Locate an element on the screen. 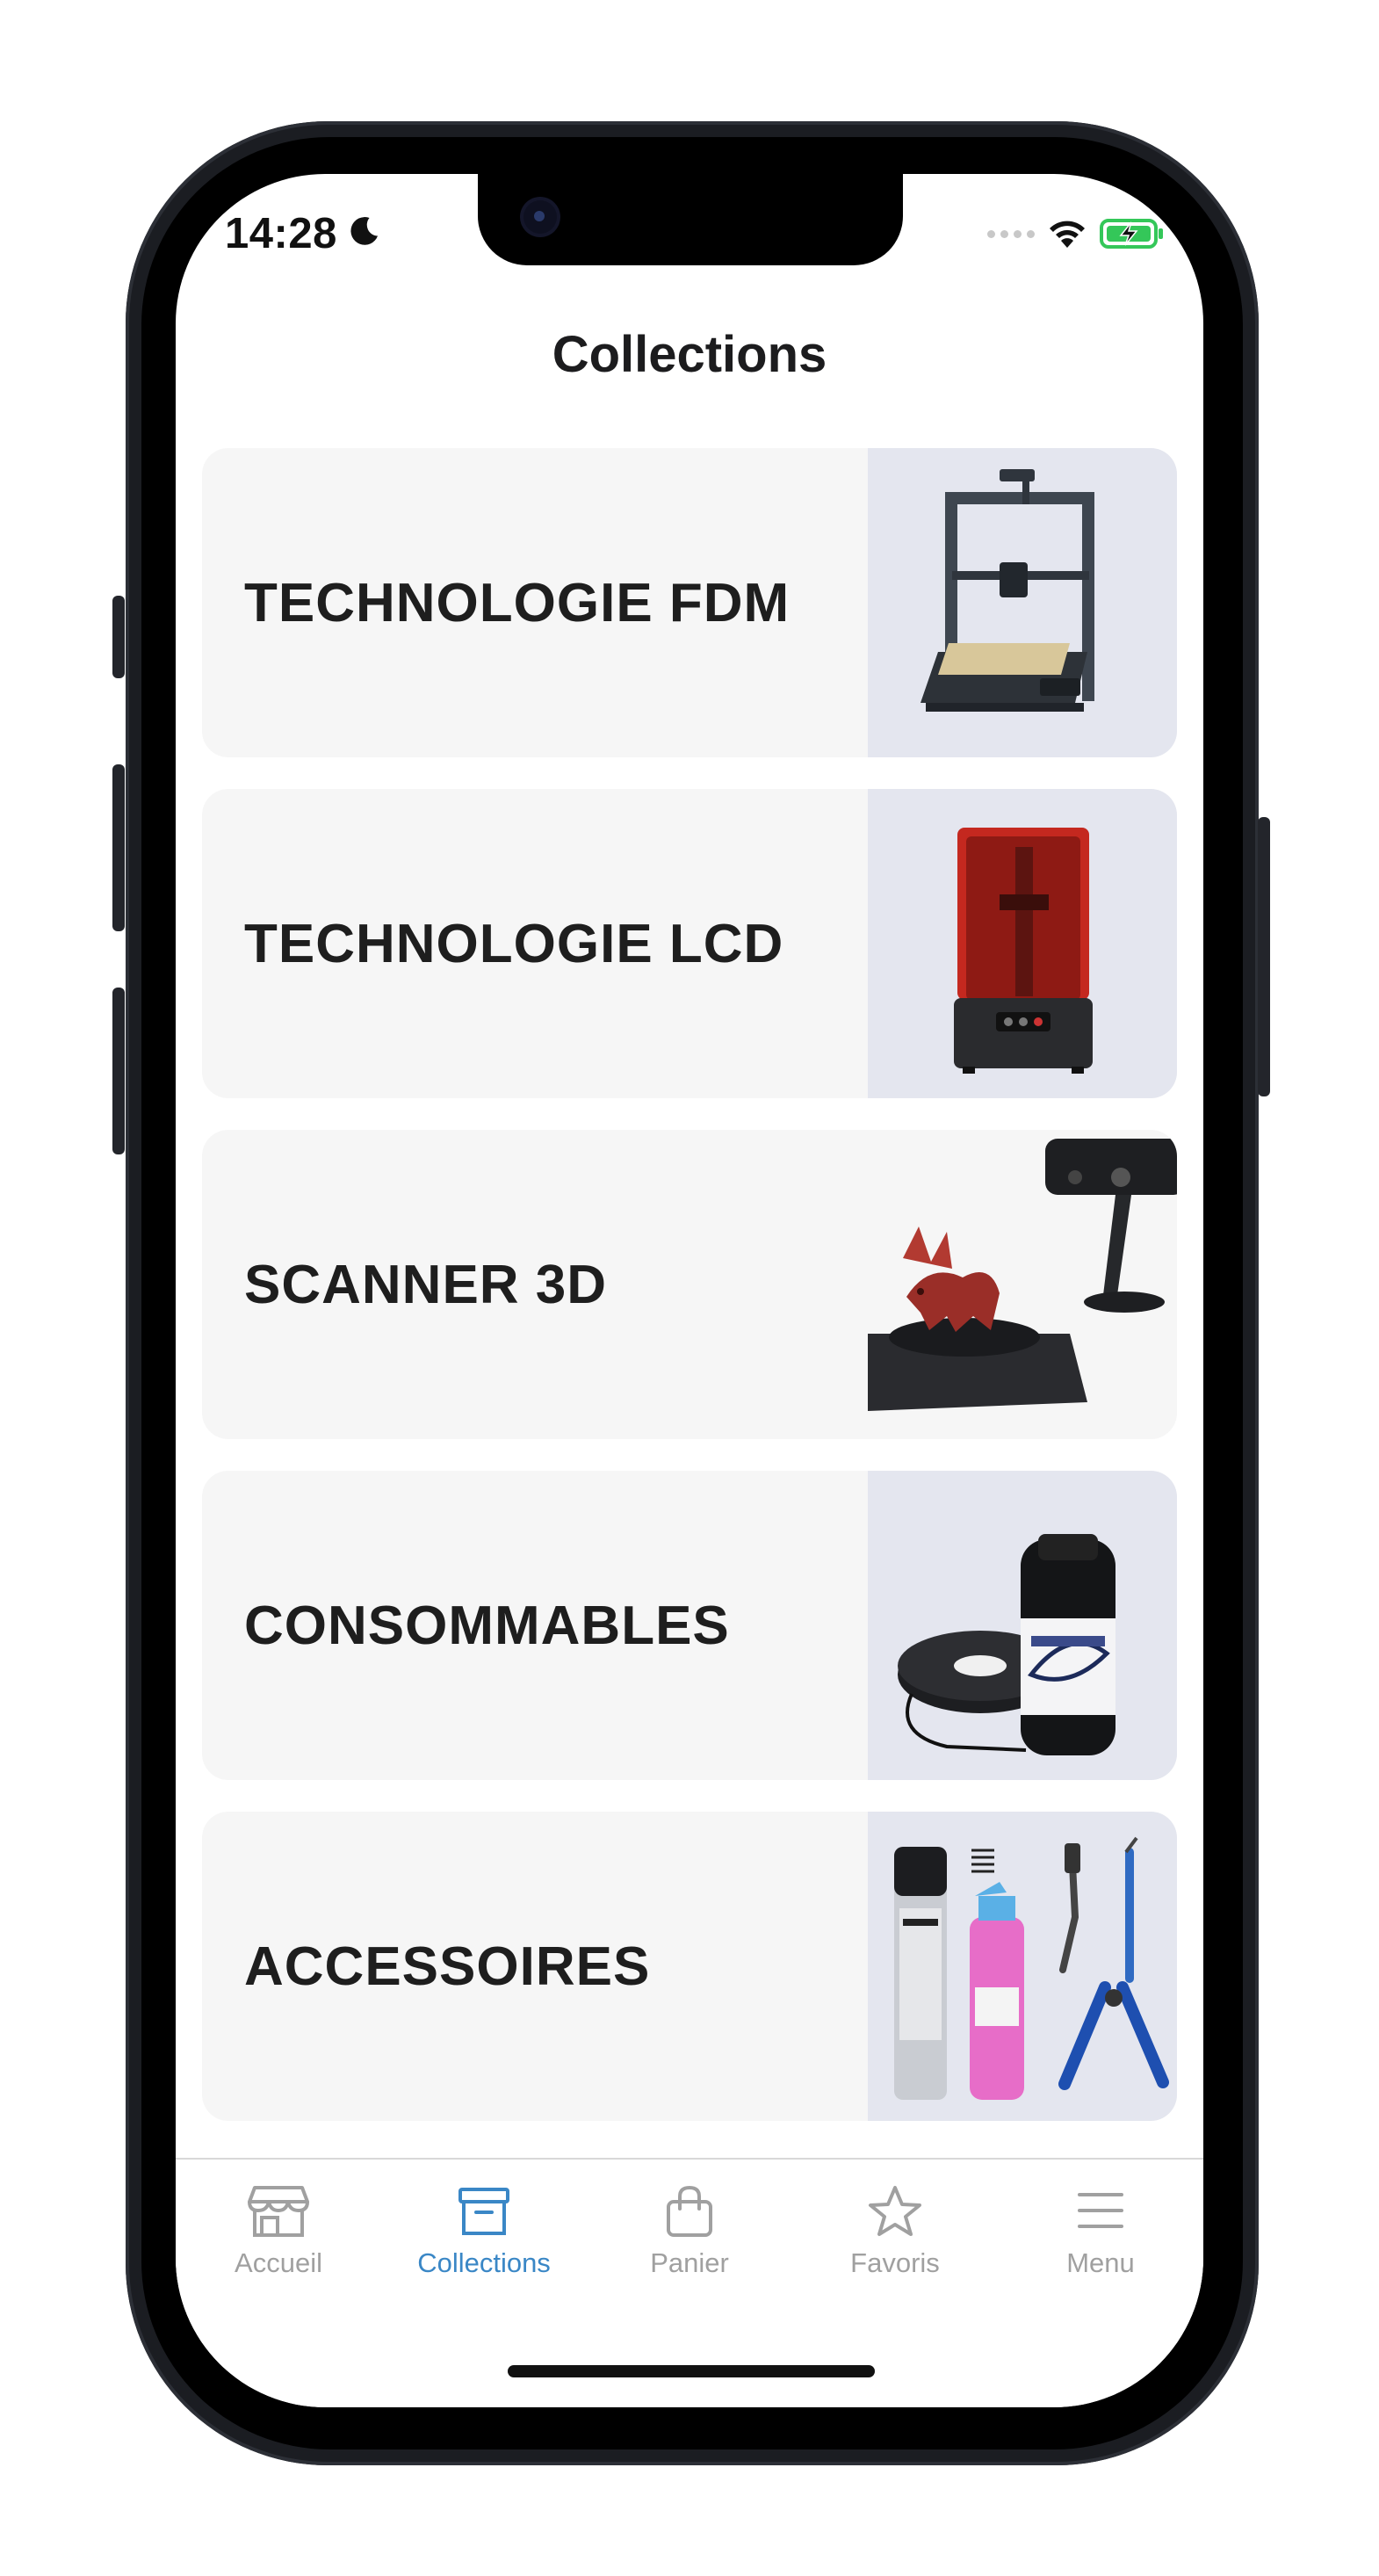 The height and width of the screenshot is (2576, 1379). tab-collections: Collections is located at coordinates (484, 2231).